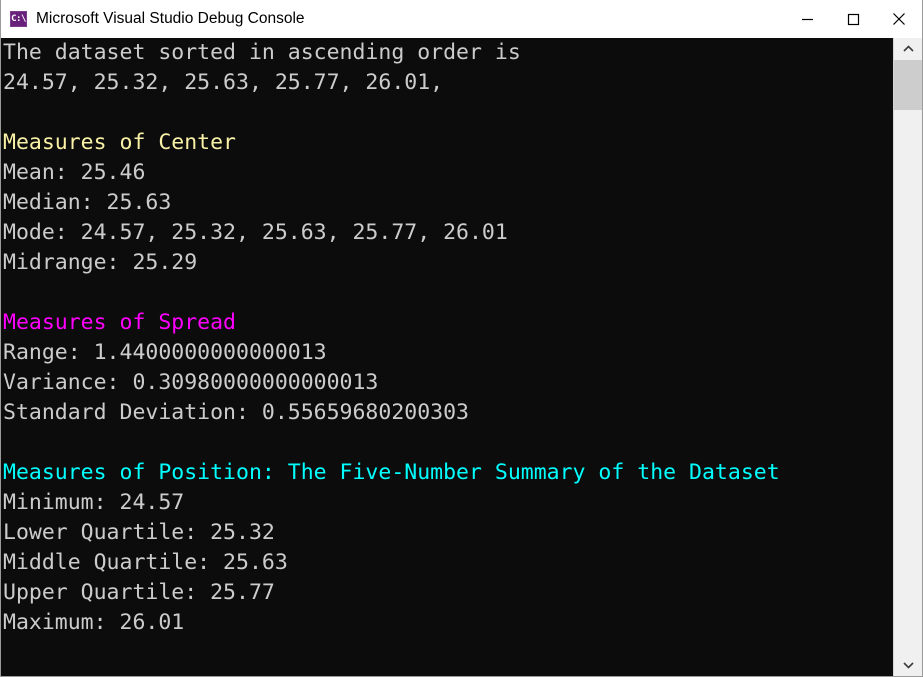 The width and height of the screenshot is (923, 677). What do you see at coordinates (74, 172) in the screenshot?
I see `console-line: Mean: 25.46` at bounding box center [74, 172].